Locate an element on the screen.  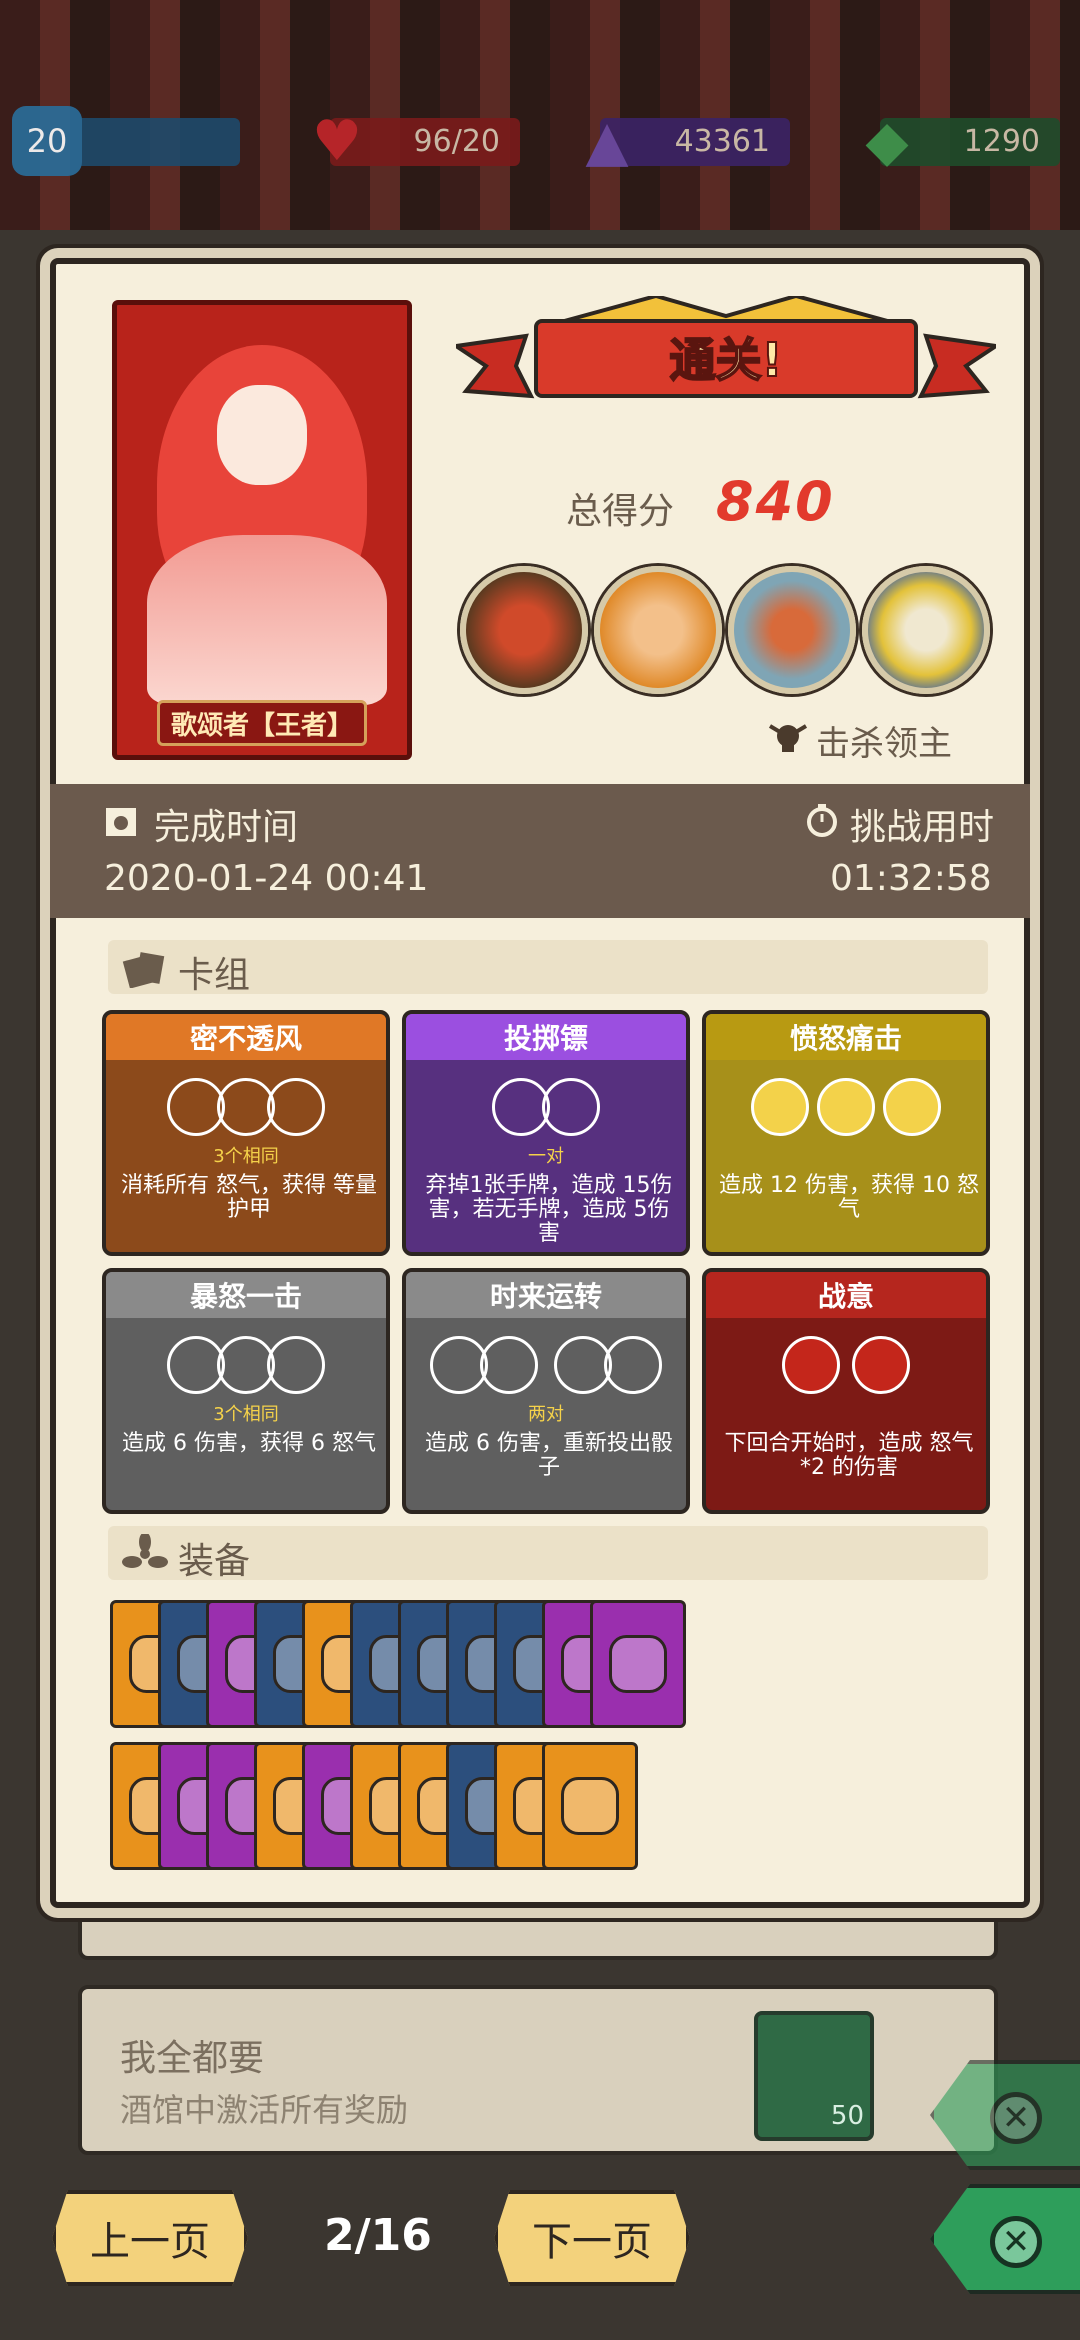
next-page-label: 下一页 is located at coordinates (592, 2242).